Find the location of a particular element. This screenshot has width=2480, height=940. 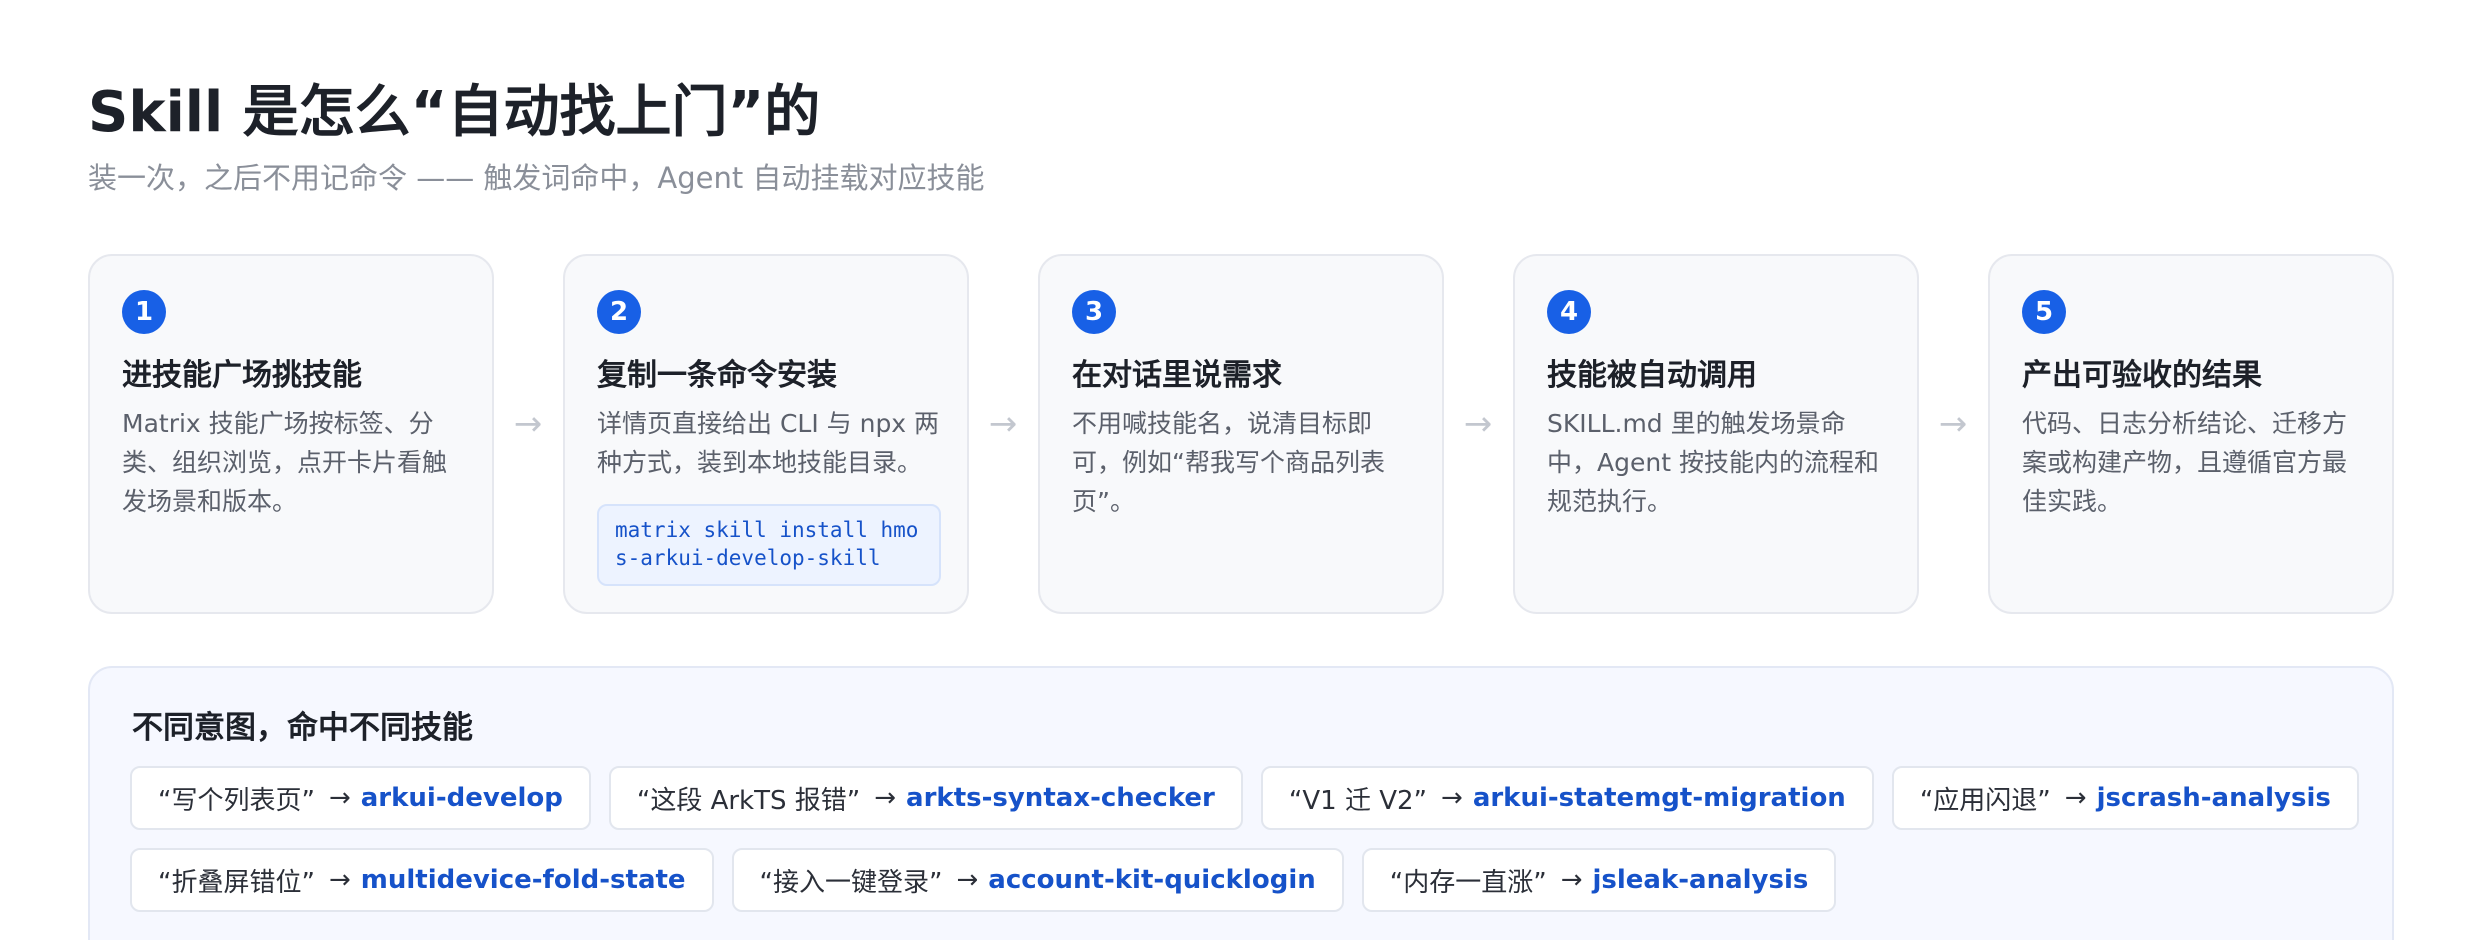

step-number-badge: 5 is located at coordinates (2044, 312).